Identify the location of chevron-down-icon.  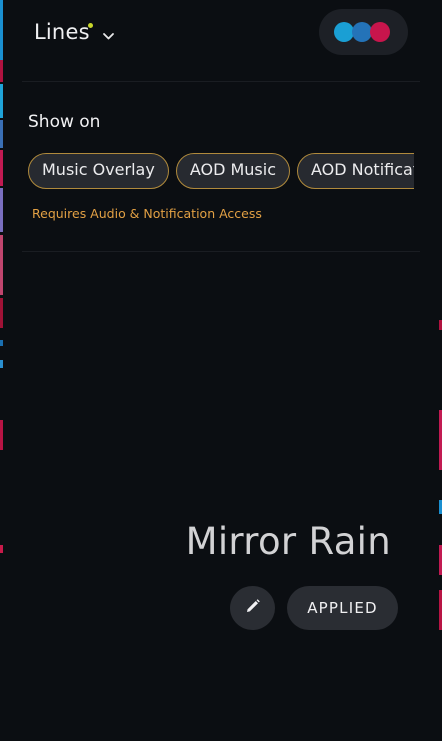
(108, 35).